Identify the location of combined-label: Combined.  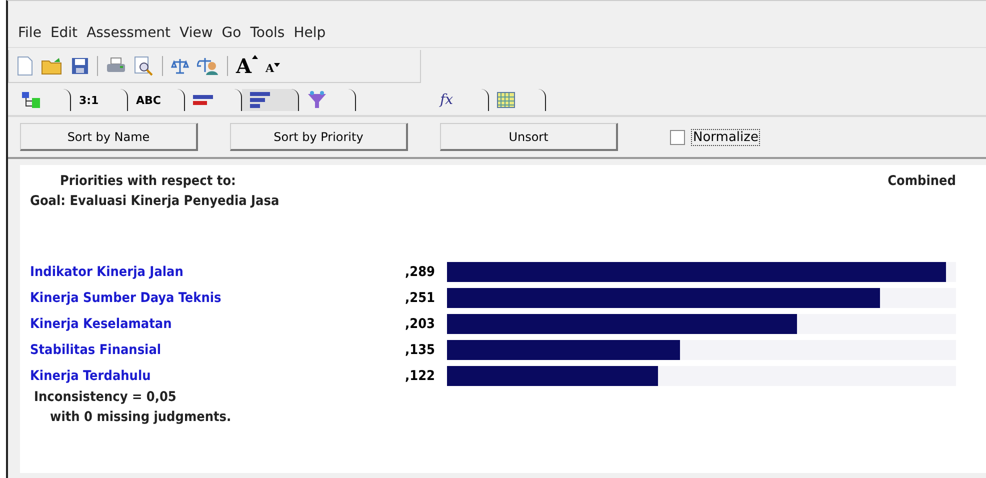
(922, 181).